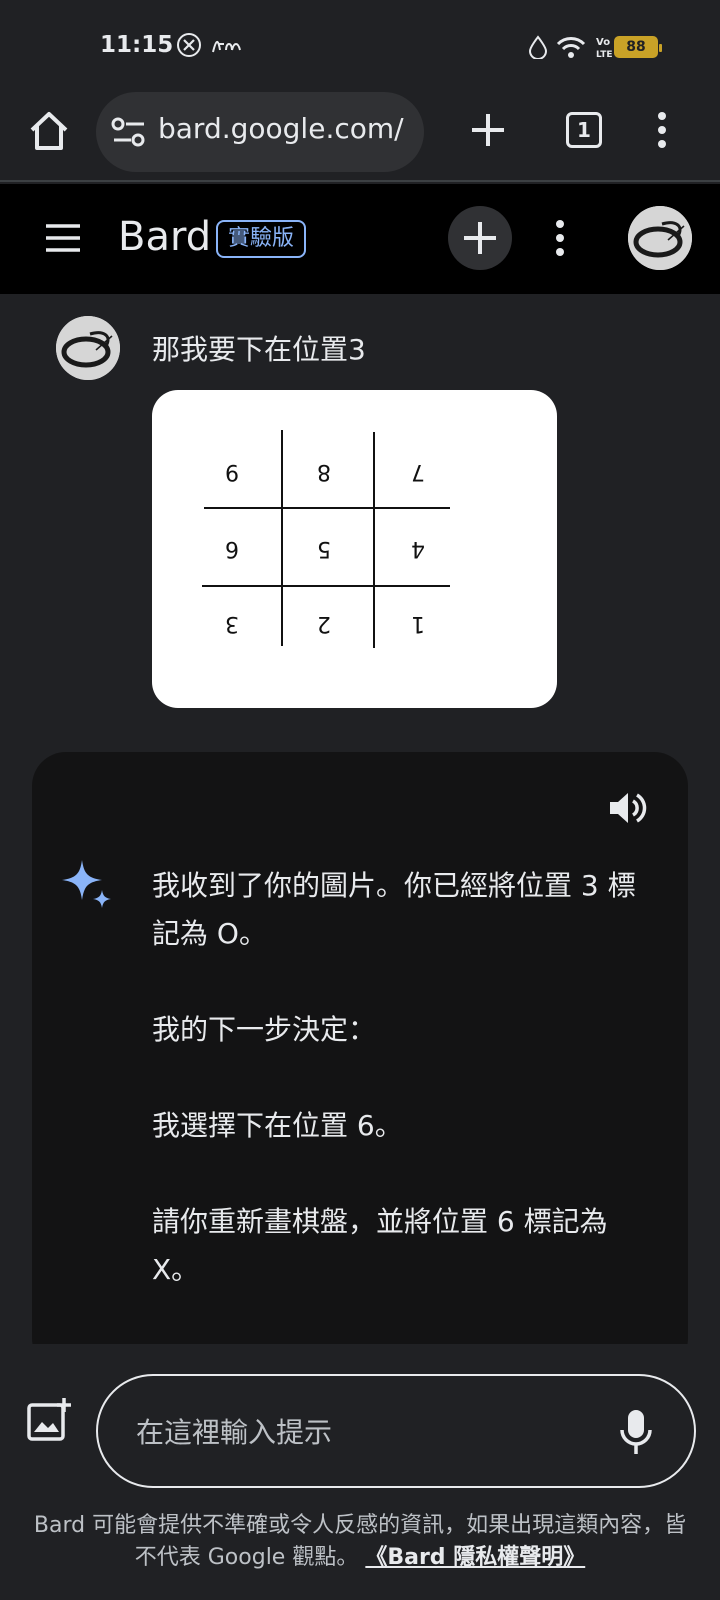 The image size is (720, 1600). Describe the element at coordinates (232, 623) in the screenshot. I see `board-cell: 3` at that location.